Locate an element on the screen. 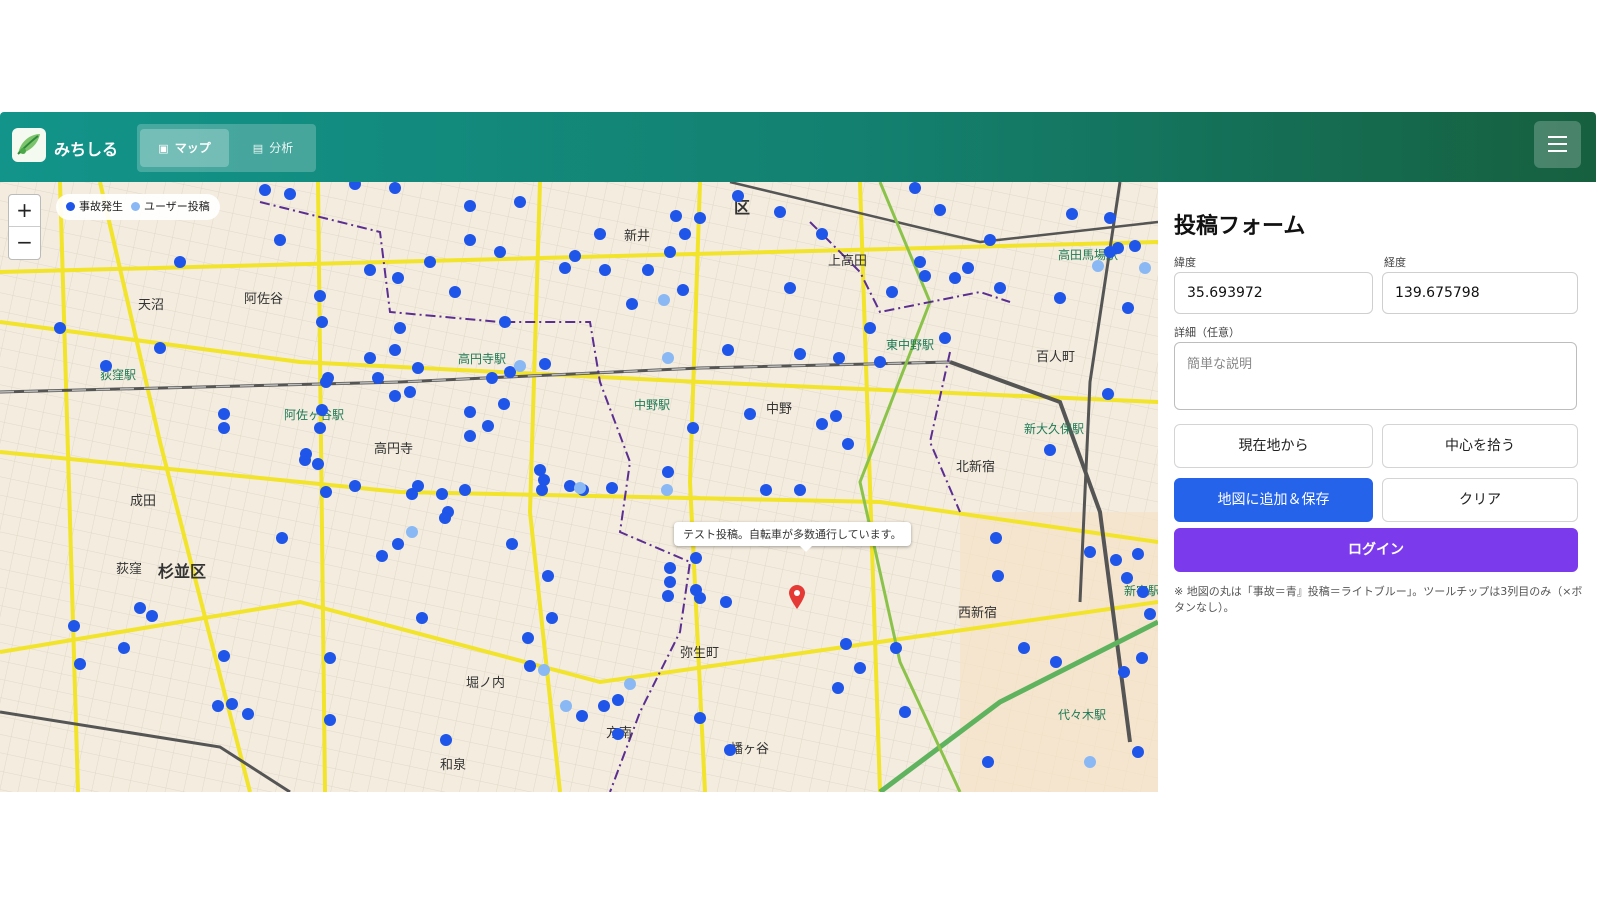 This screenshot has width=1600, height=900. latitude-input: 35.693972 is located at coordinates (1273, 293).